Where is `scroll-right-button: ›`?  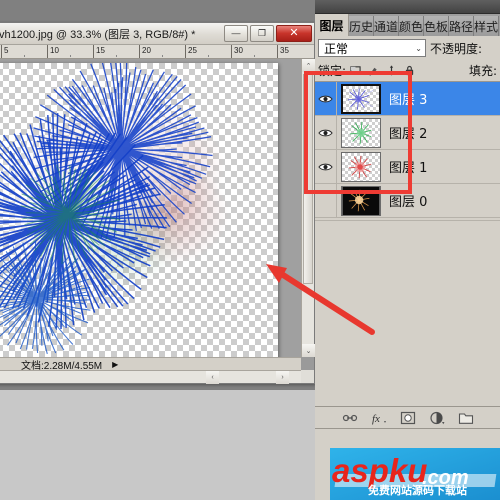 scroll-right-button: › is located at coordinates (282, 377).